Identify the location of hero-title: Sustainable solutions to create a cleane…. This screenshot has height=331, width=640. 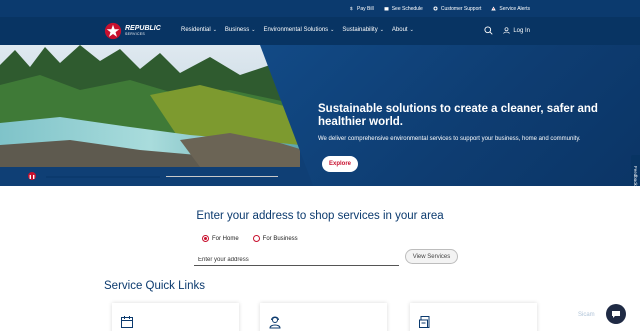
(458, 115).